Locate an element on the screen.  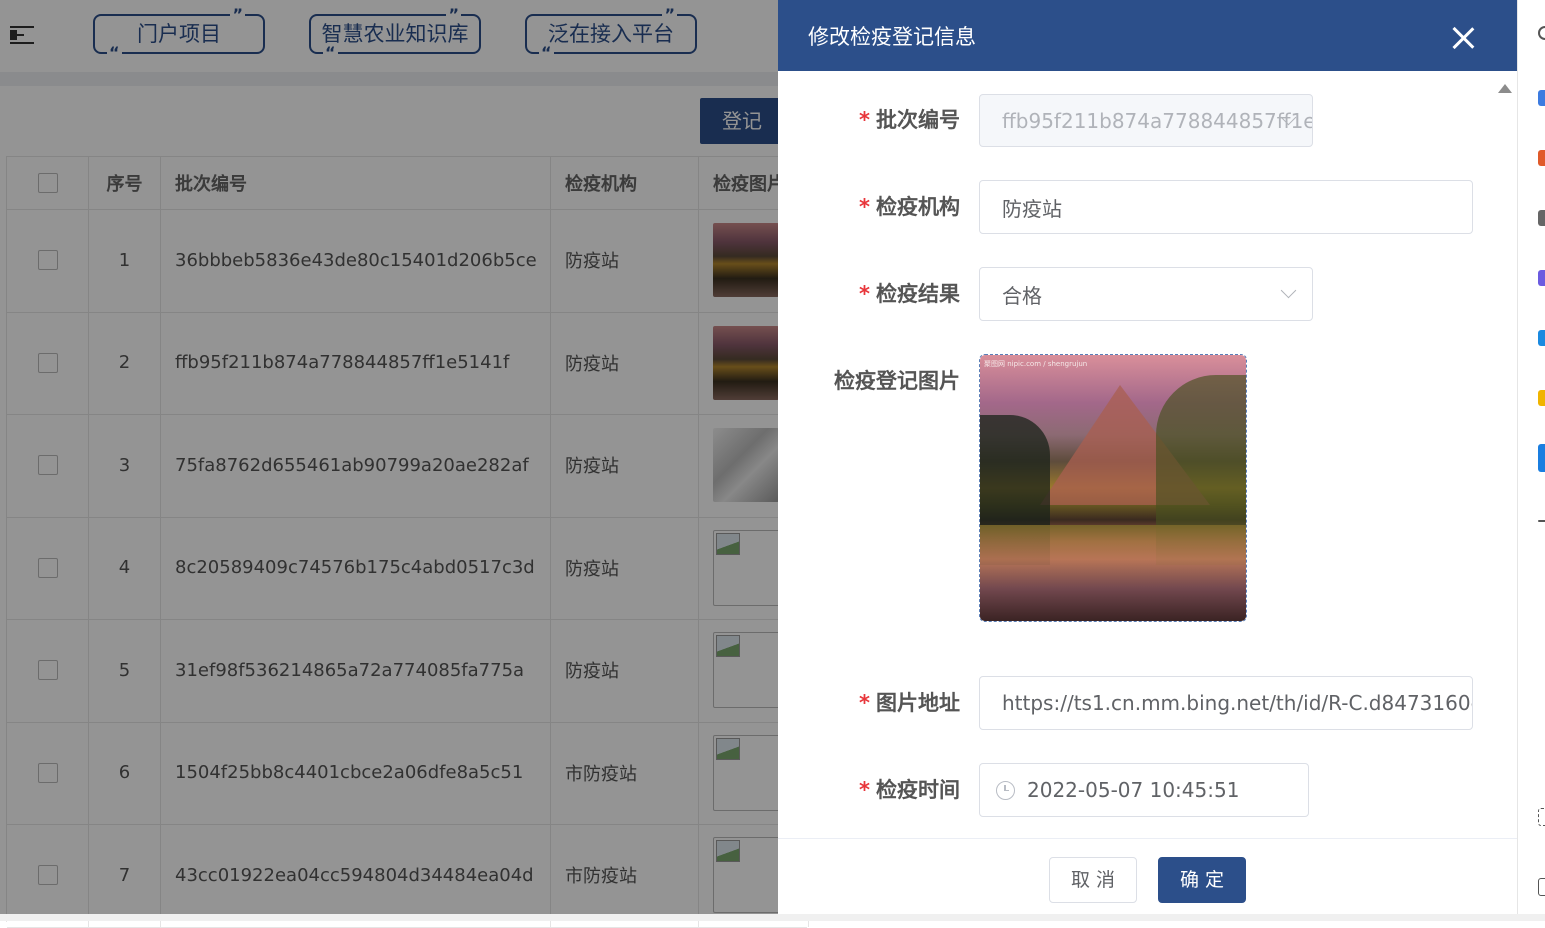
screenshot-icon is located at coordinates (1541, 817).